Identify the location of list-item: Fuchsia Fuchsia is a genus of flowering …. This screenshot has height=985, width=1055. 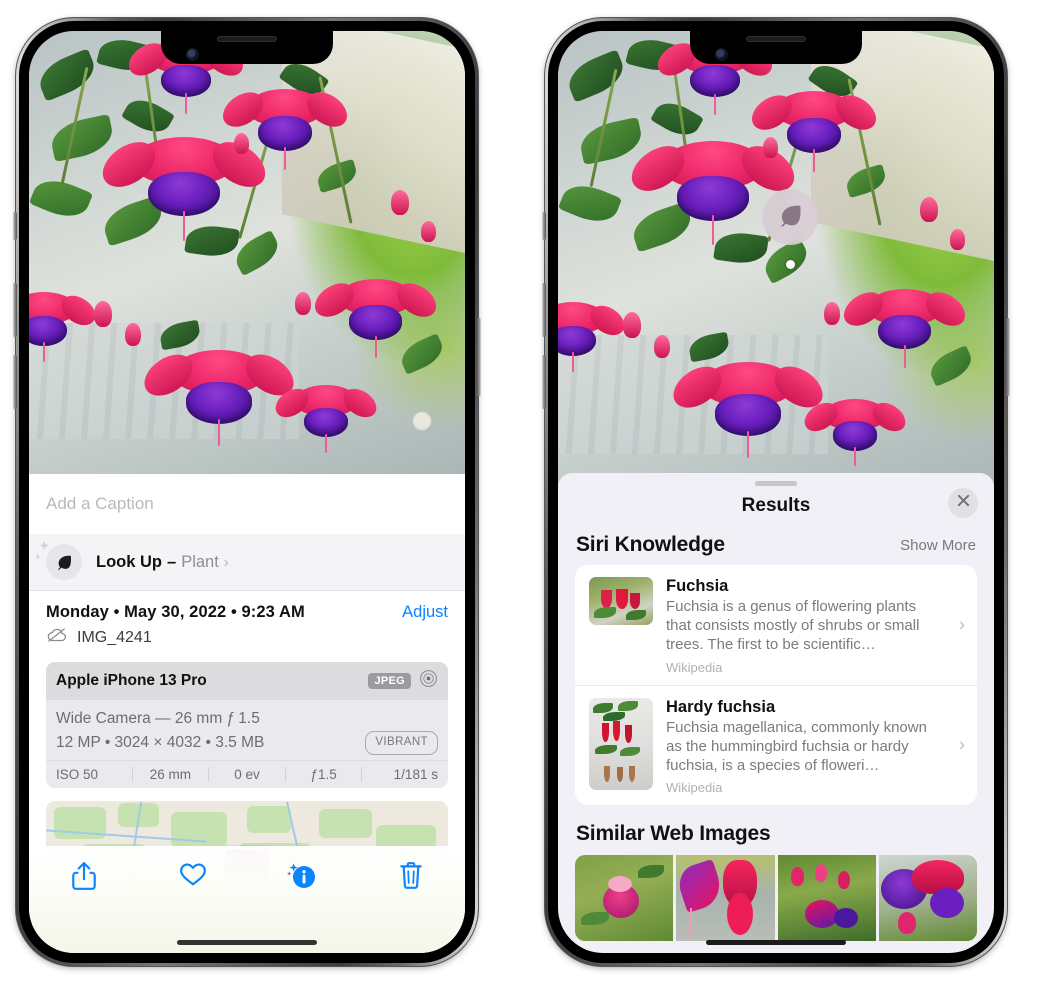
(776, 625).